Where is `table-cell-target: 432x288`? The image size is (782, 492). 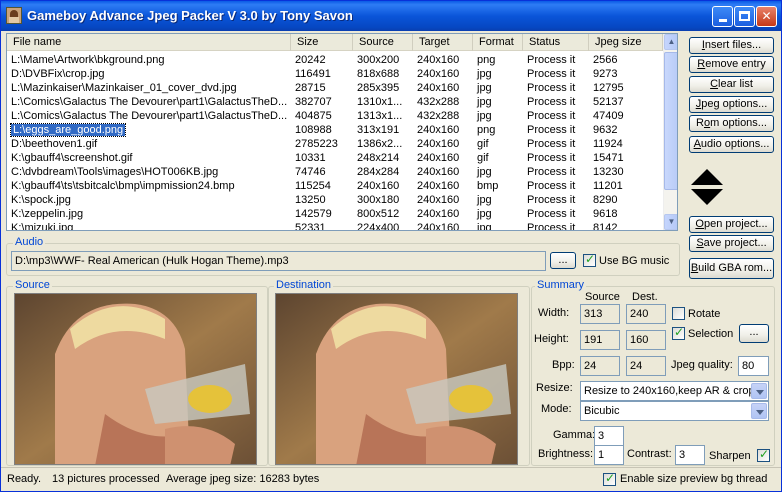
table-cell-target: 432x288 is located at coordinates (443, 116).